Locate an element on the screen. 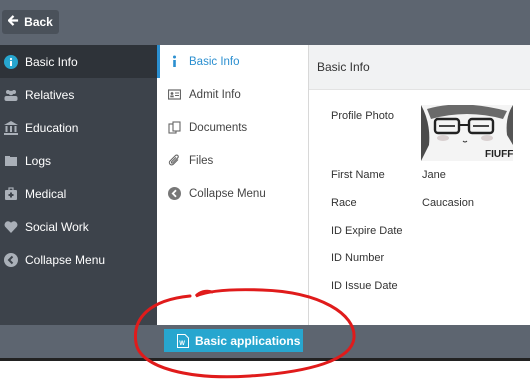  submenu-item-collapse-menu: Collapse Menu is located at coordinates (232, 193).